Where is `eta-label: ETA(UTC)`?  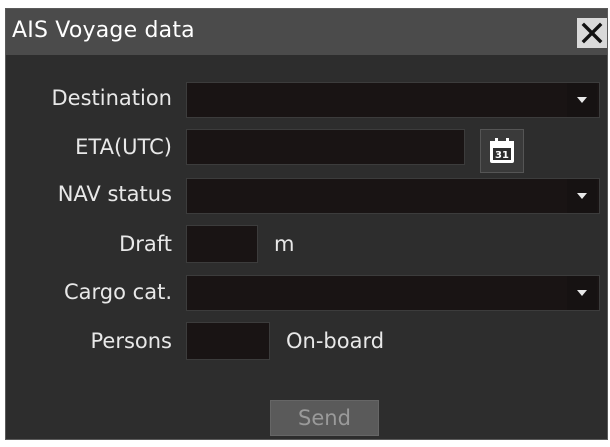
eta-label: ETA(UTC) is located at coordinates (123, 147).